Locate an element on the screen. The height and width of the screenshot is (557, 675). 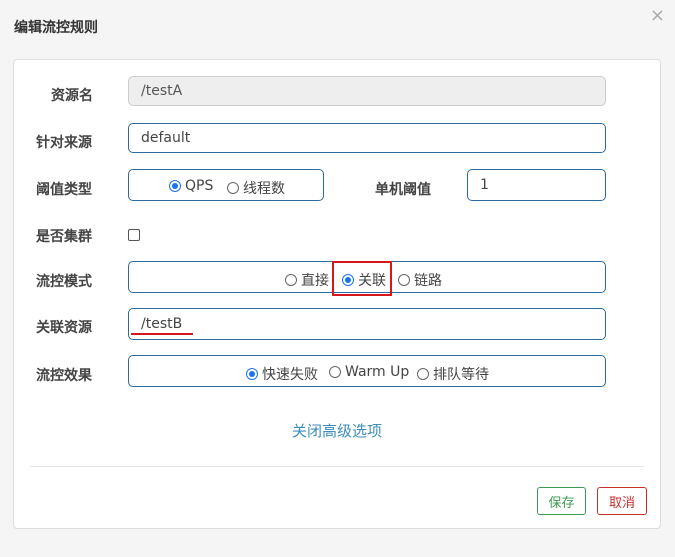
radio-thread-count: 线程数 is located at coordinates (256, 188).